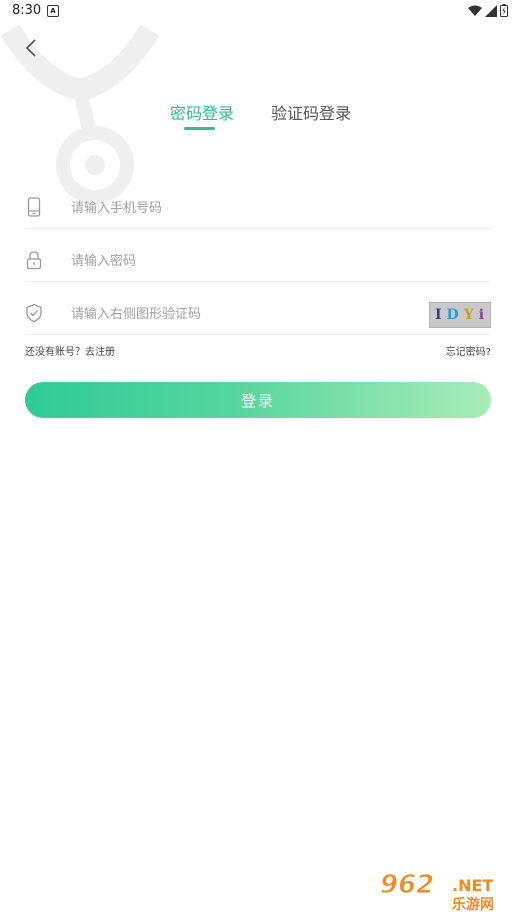 The image size is (516, 919). Describe the element at coordinates (311, 112) in the screenshot. I see `tab-sms-code-login: 验证码登录` at that location.